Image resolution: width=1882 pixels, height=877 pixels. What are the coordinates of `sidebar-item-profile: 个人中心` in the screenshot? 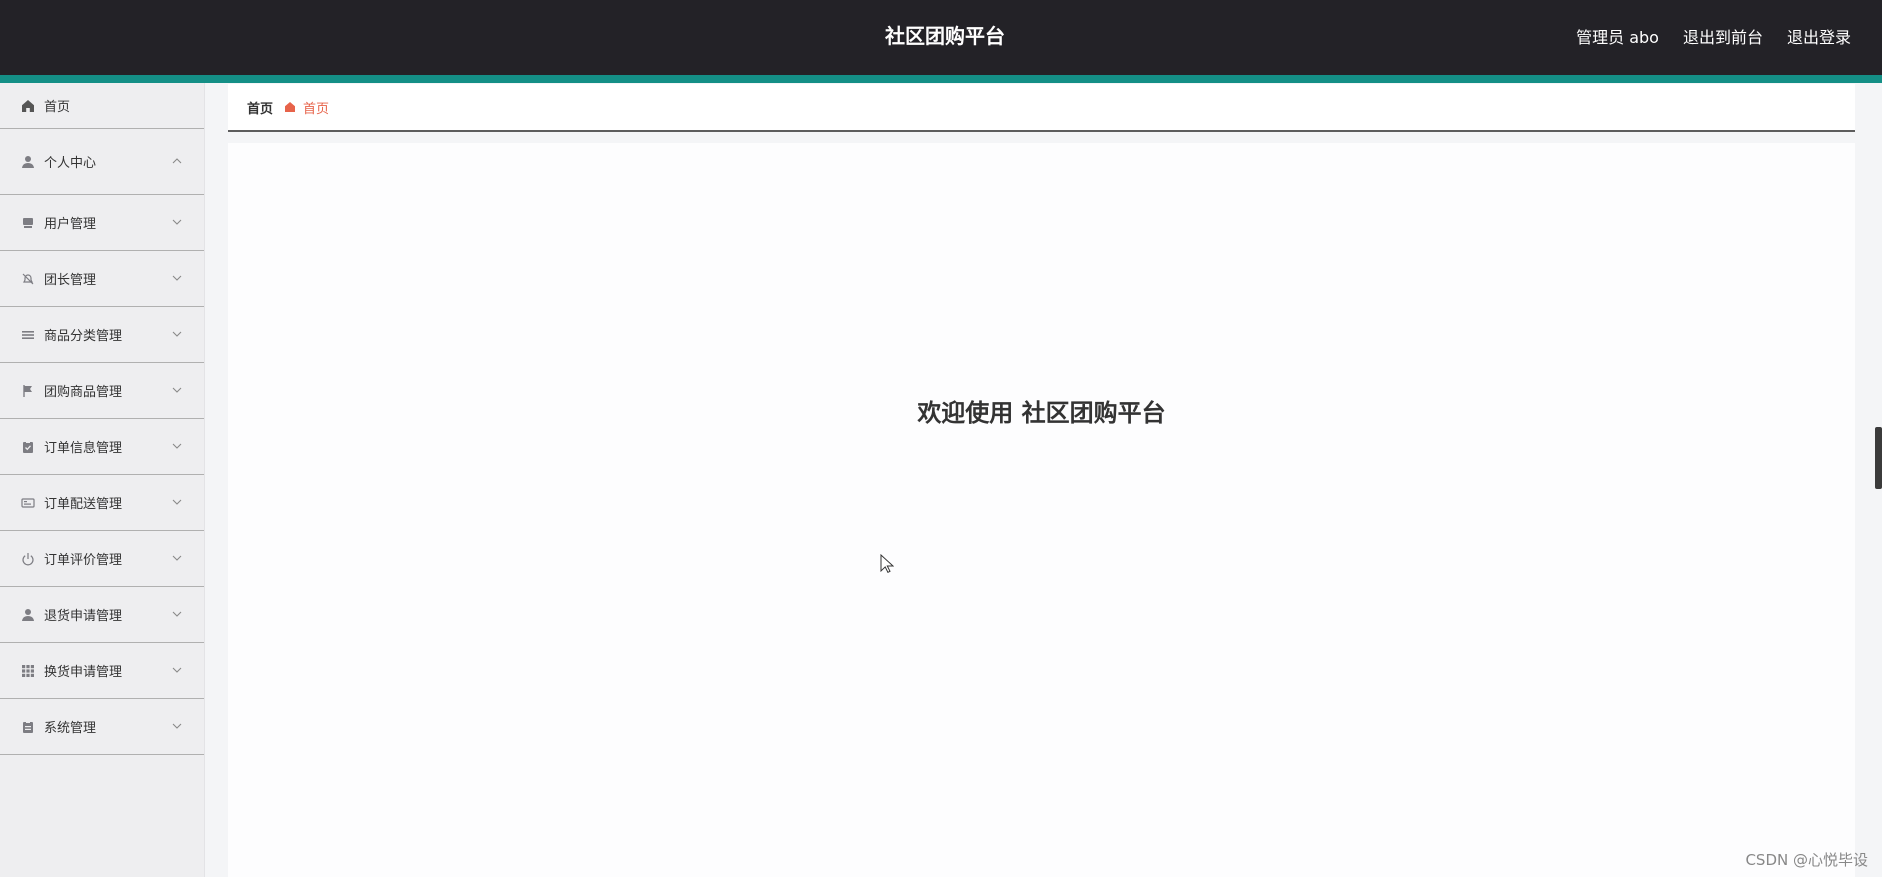 It's located at (102, 162).